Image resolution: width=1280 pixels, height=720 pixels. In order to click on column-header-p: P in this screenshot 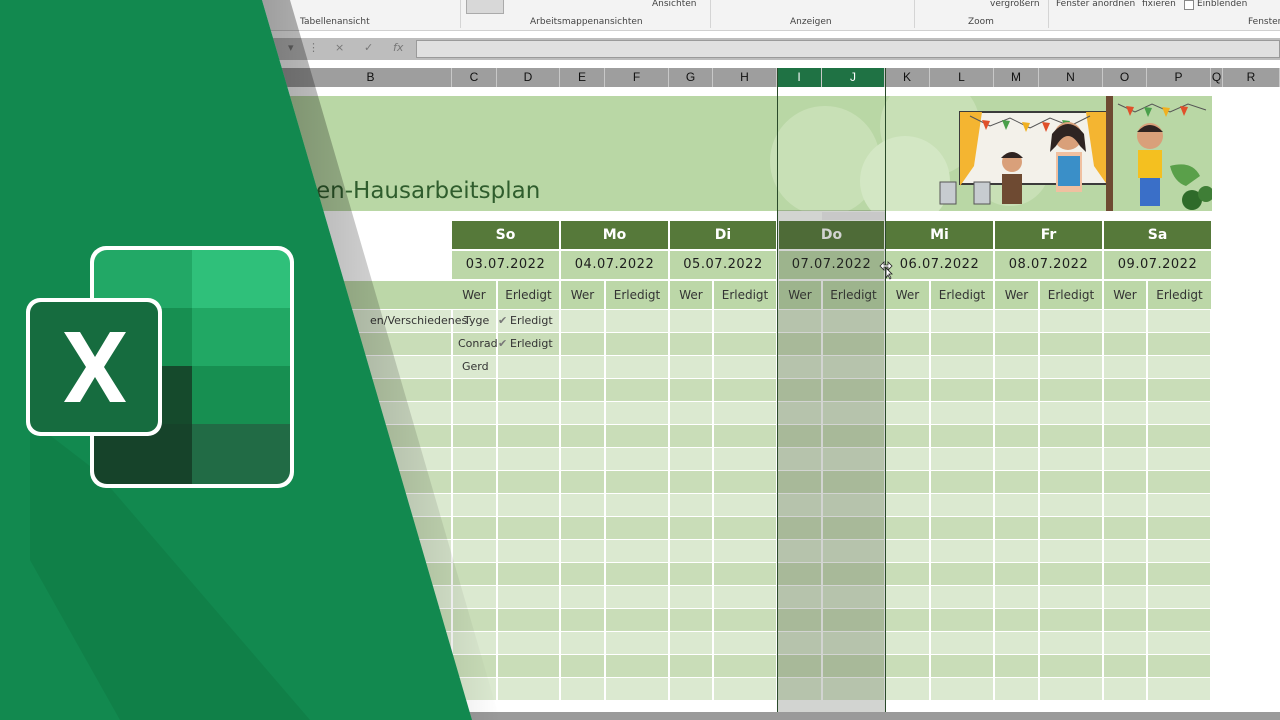, I will do `click(1179, 77)`.